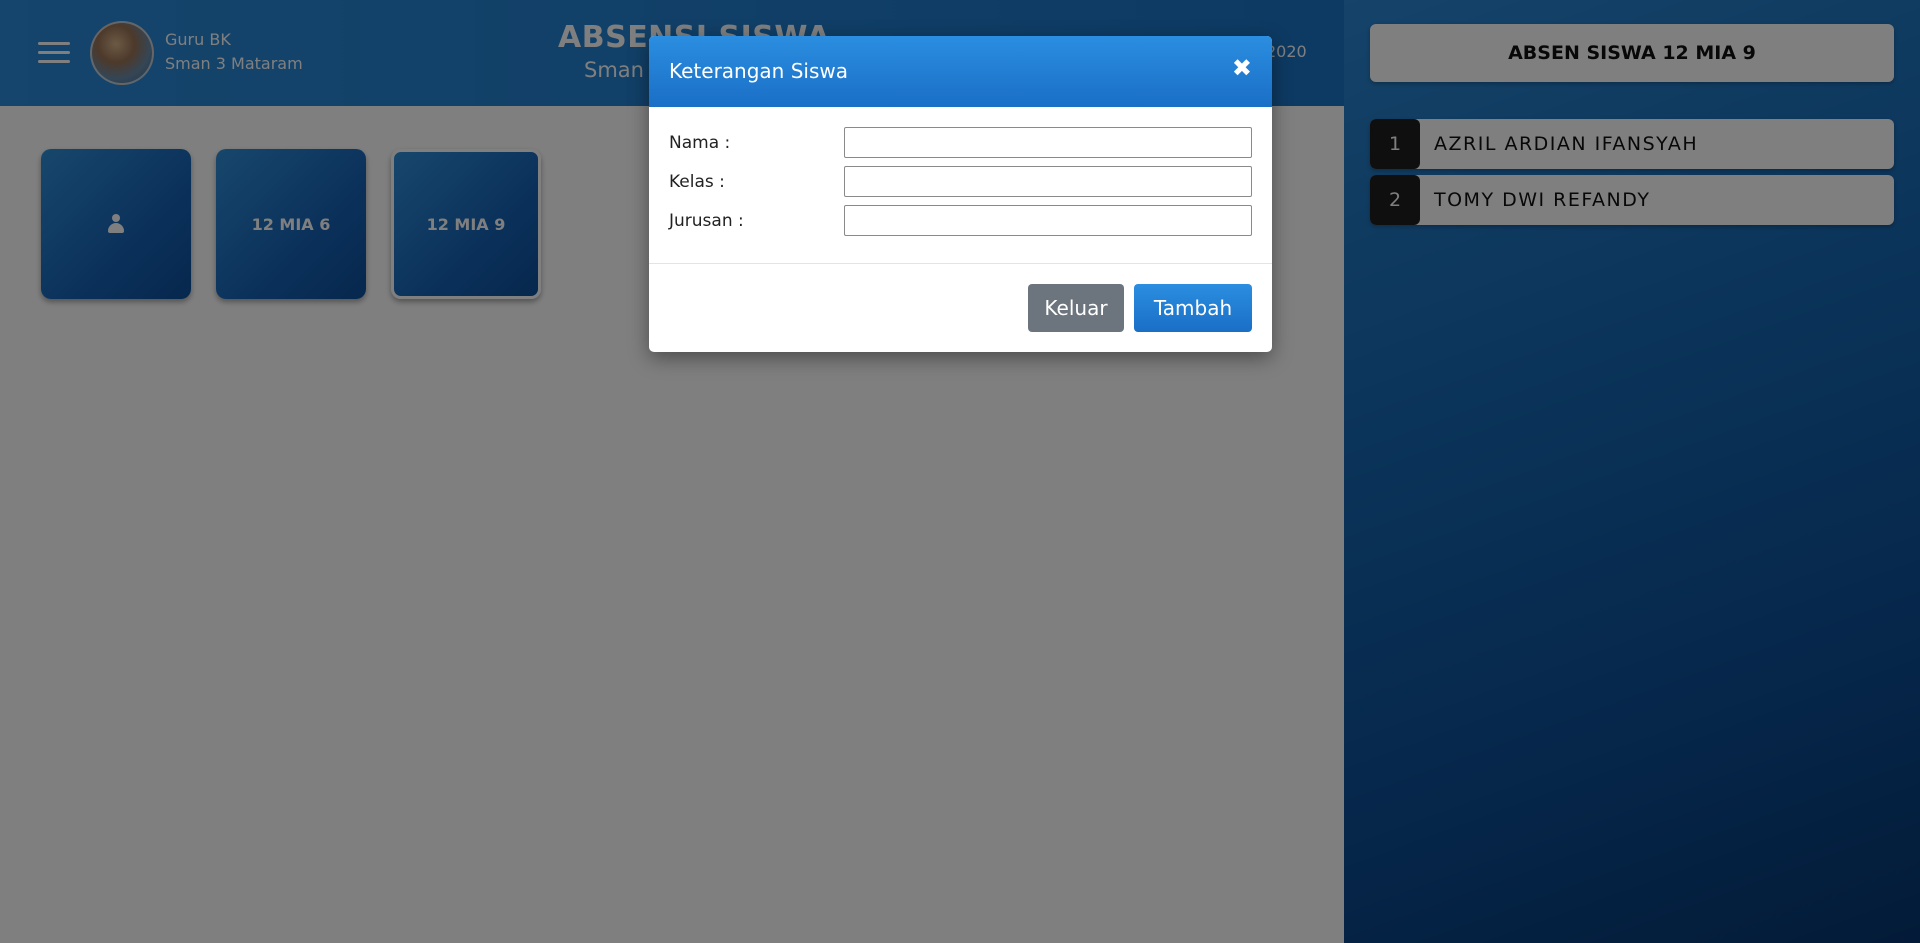  What do you see at coordinates (1242, 68) in the screenshot?
I see `close-icon: ✖` at bounding box center [1242, 68].